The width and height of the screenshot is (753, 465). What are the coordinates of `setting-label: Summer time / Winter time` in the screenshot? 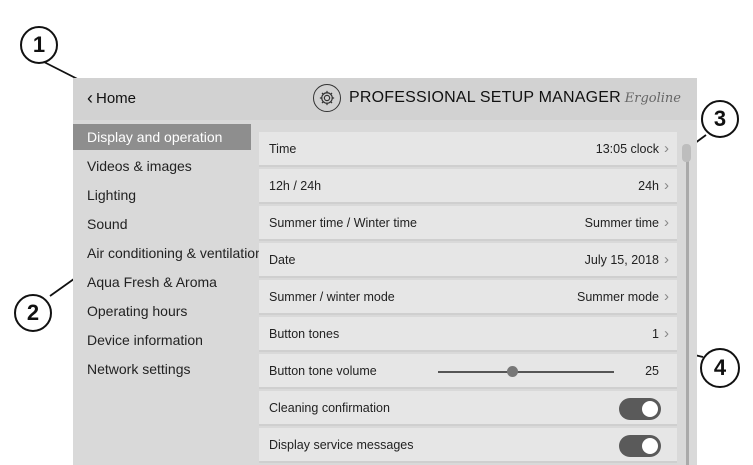 It's located at (343, 222).